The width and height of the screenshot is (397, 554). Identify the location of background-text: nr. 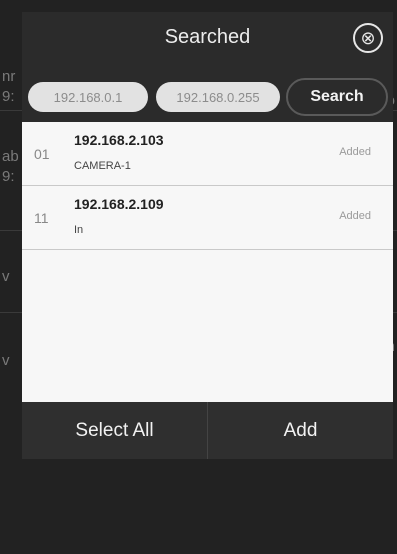
(9, 76).